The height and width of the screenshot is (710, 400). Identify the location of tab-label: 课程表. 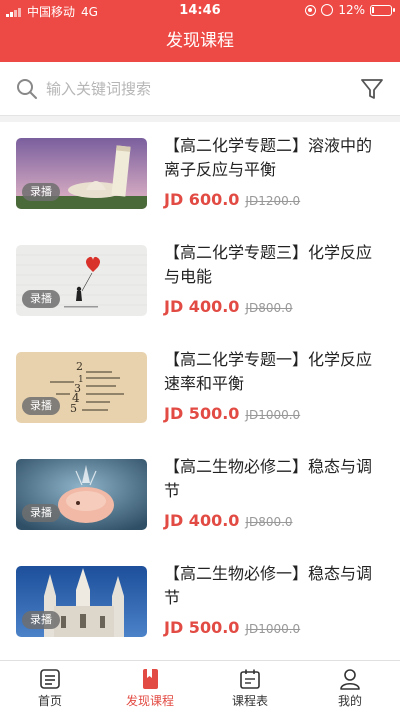
(249, 701).